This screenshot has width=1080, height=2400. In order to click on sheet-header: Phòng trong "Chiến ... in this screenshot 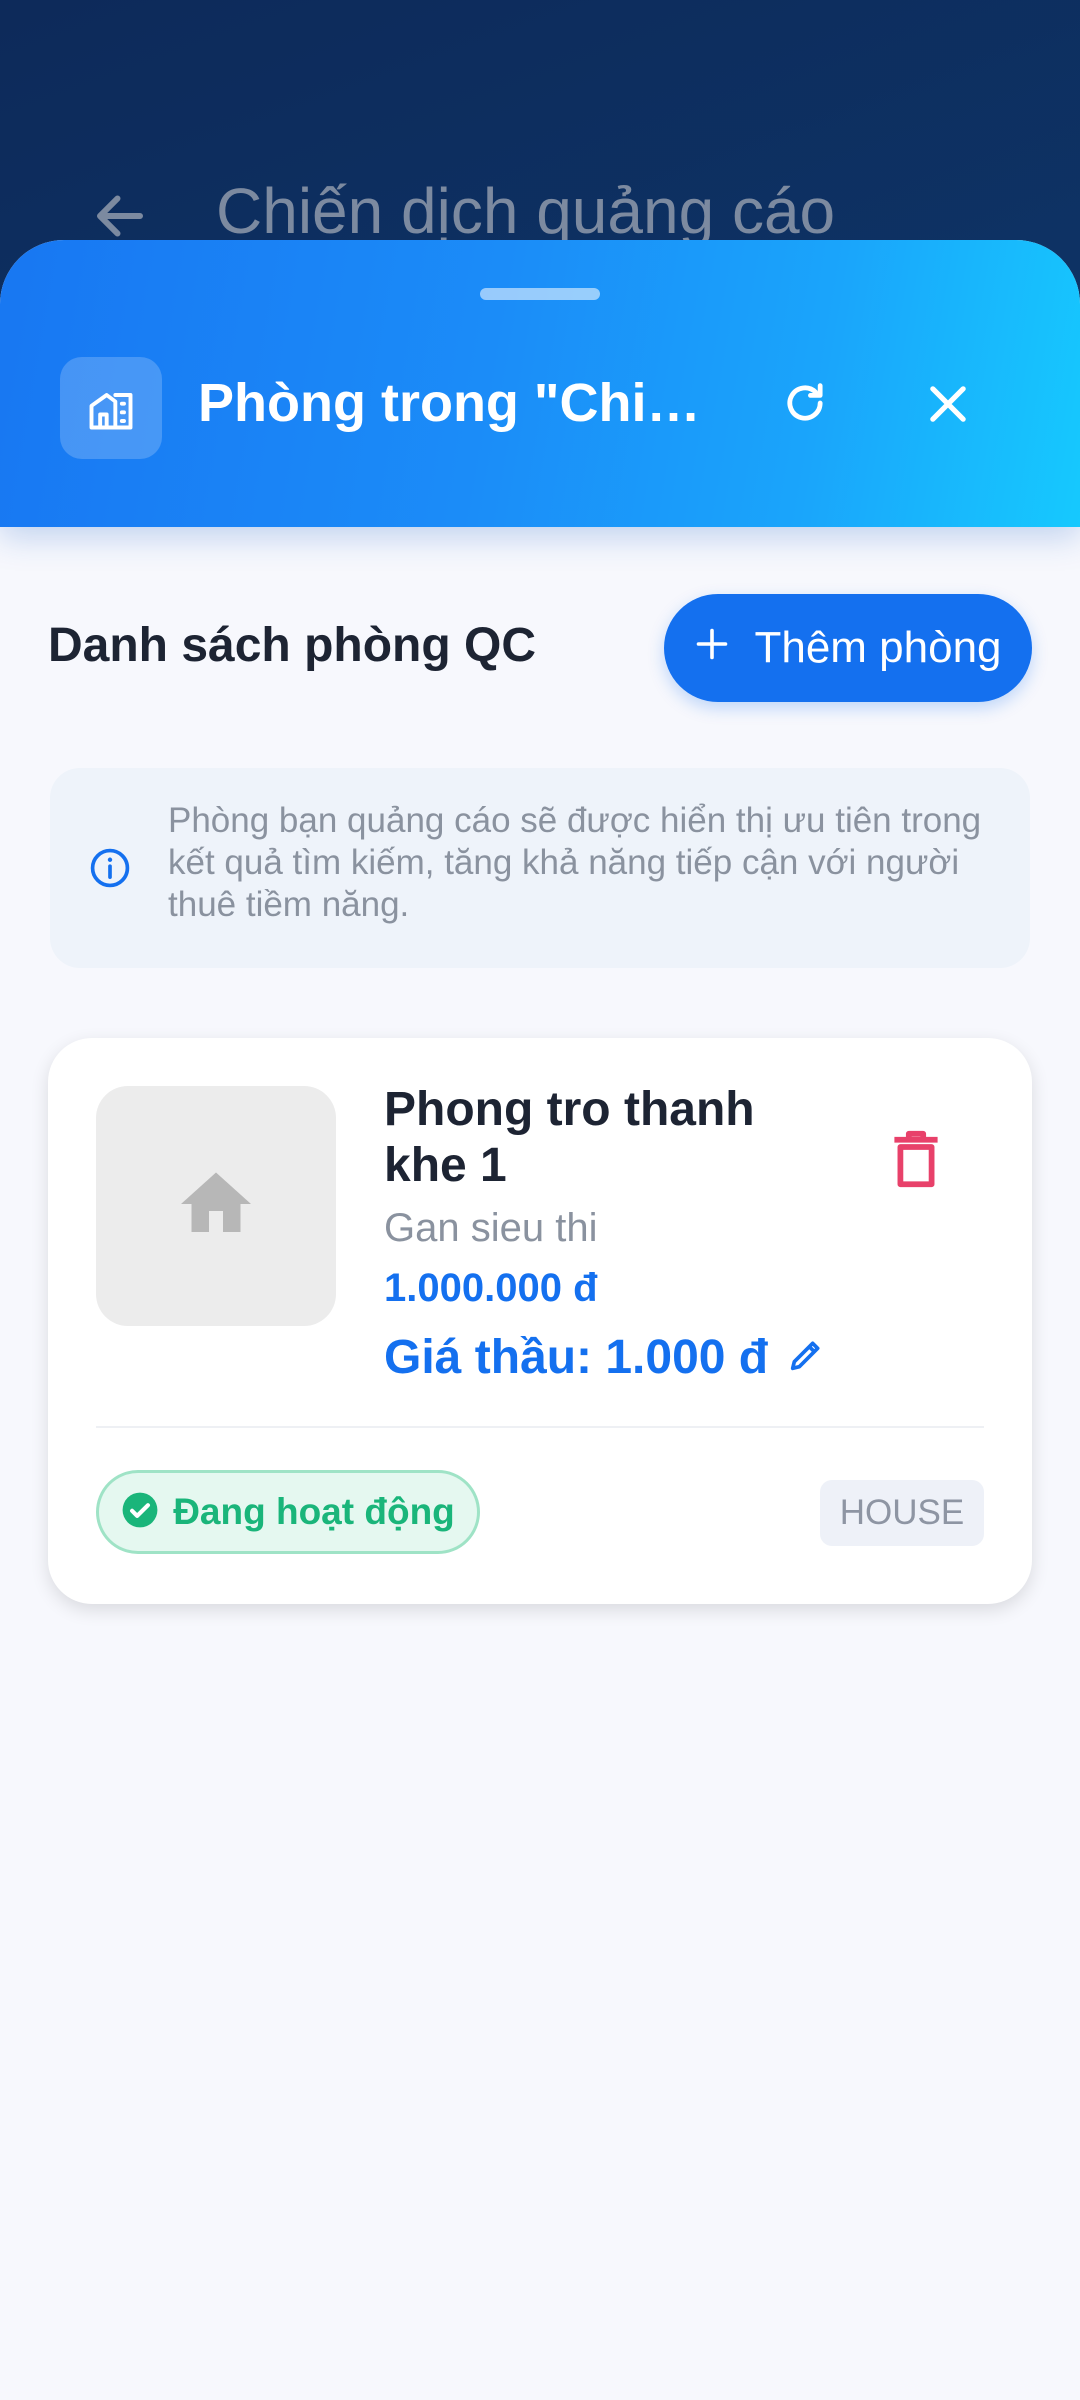, I will do `click(540, 383)`.